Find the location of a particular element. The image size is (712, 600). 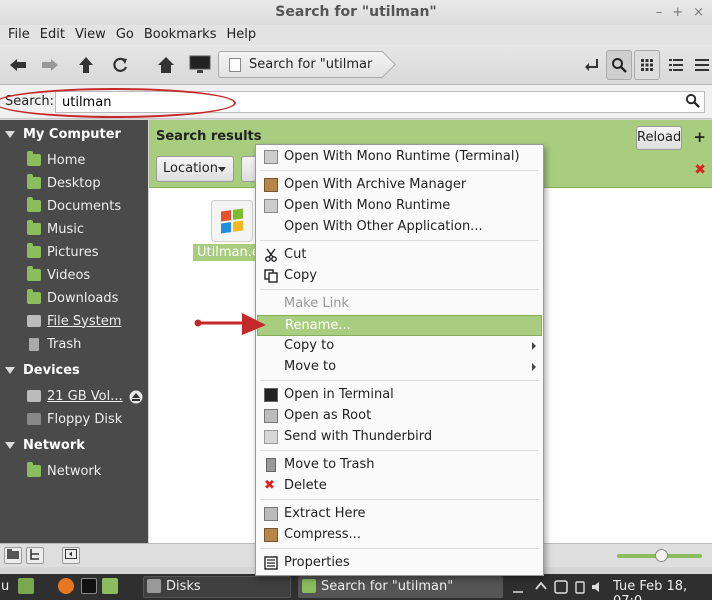

document-icon is located at coordinates (235, 65).